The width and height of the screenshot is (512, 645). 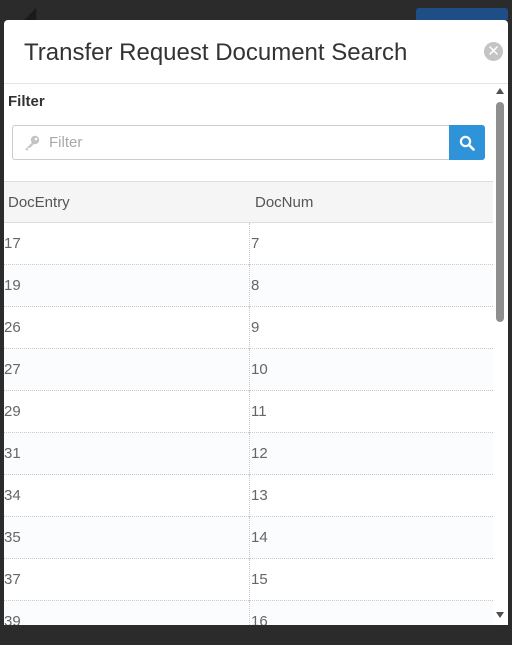 What do you see at coordinates (259, 579) in the screenshot?
I see `cell-docnum: 15` at bounding box center [259, 579].